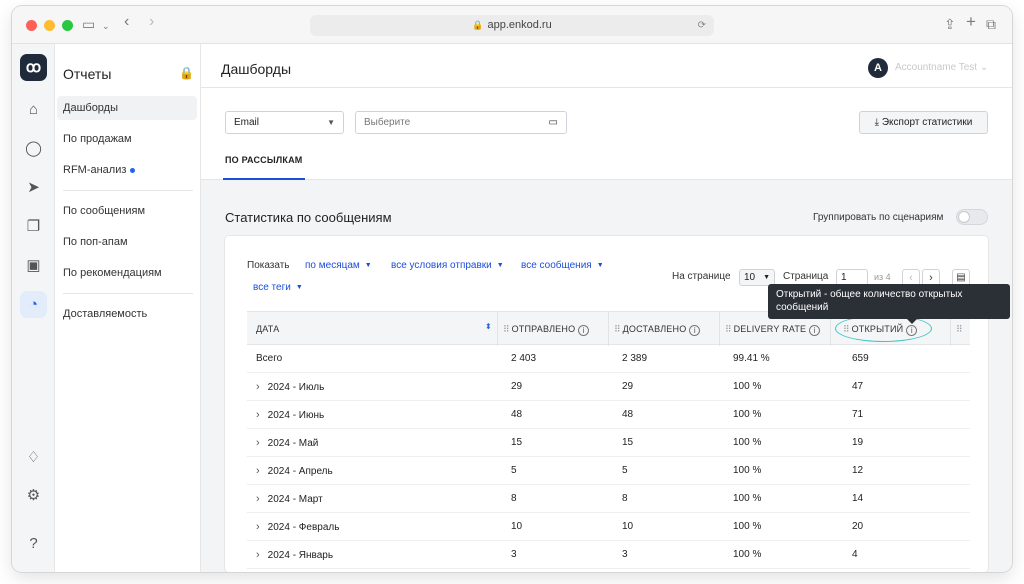 Image resolution: width=1024 pixels, height=584 pixels. What do you see at coordinates (702, 25) in the screenshot?
I see `reload-icon: ⟳` at bounding box center [702, 25].